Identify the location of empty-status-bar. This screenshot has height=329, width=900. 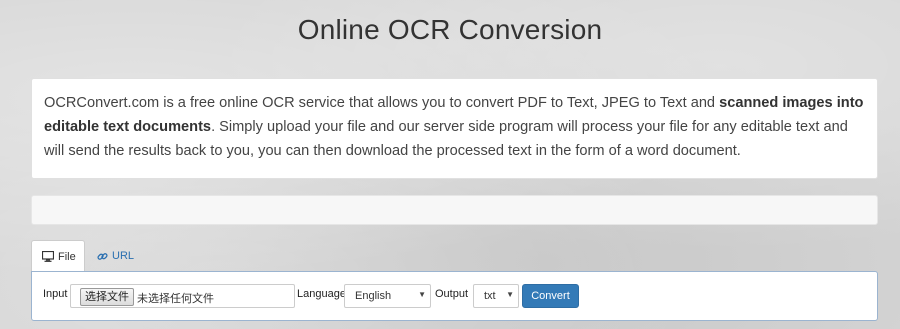
(454, 210).